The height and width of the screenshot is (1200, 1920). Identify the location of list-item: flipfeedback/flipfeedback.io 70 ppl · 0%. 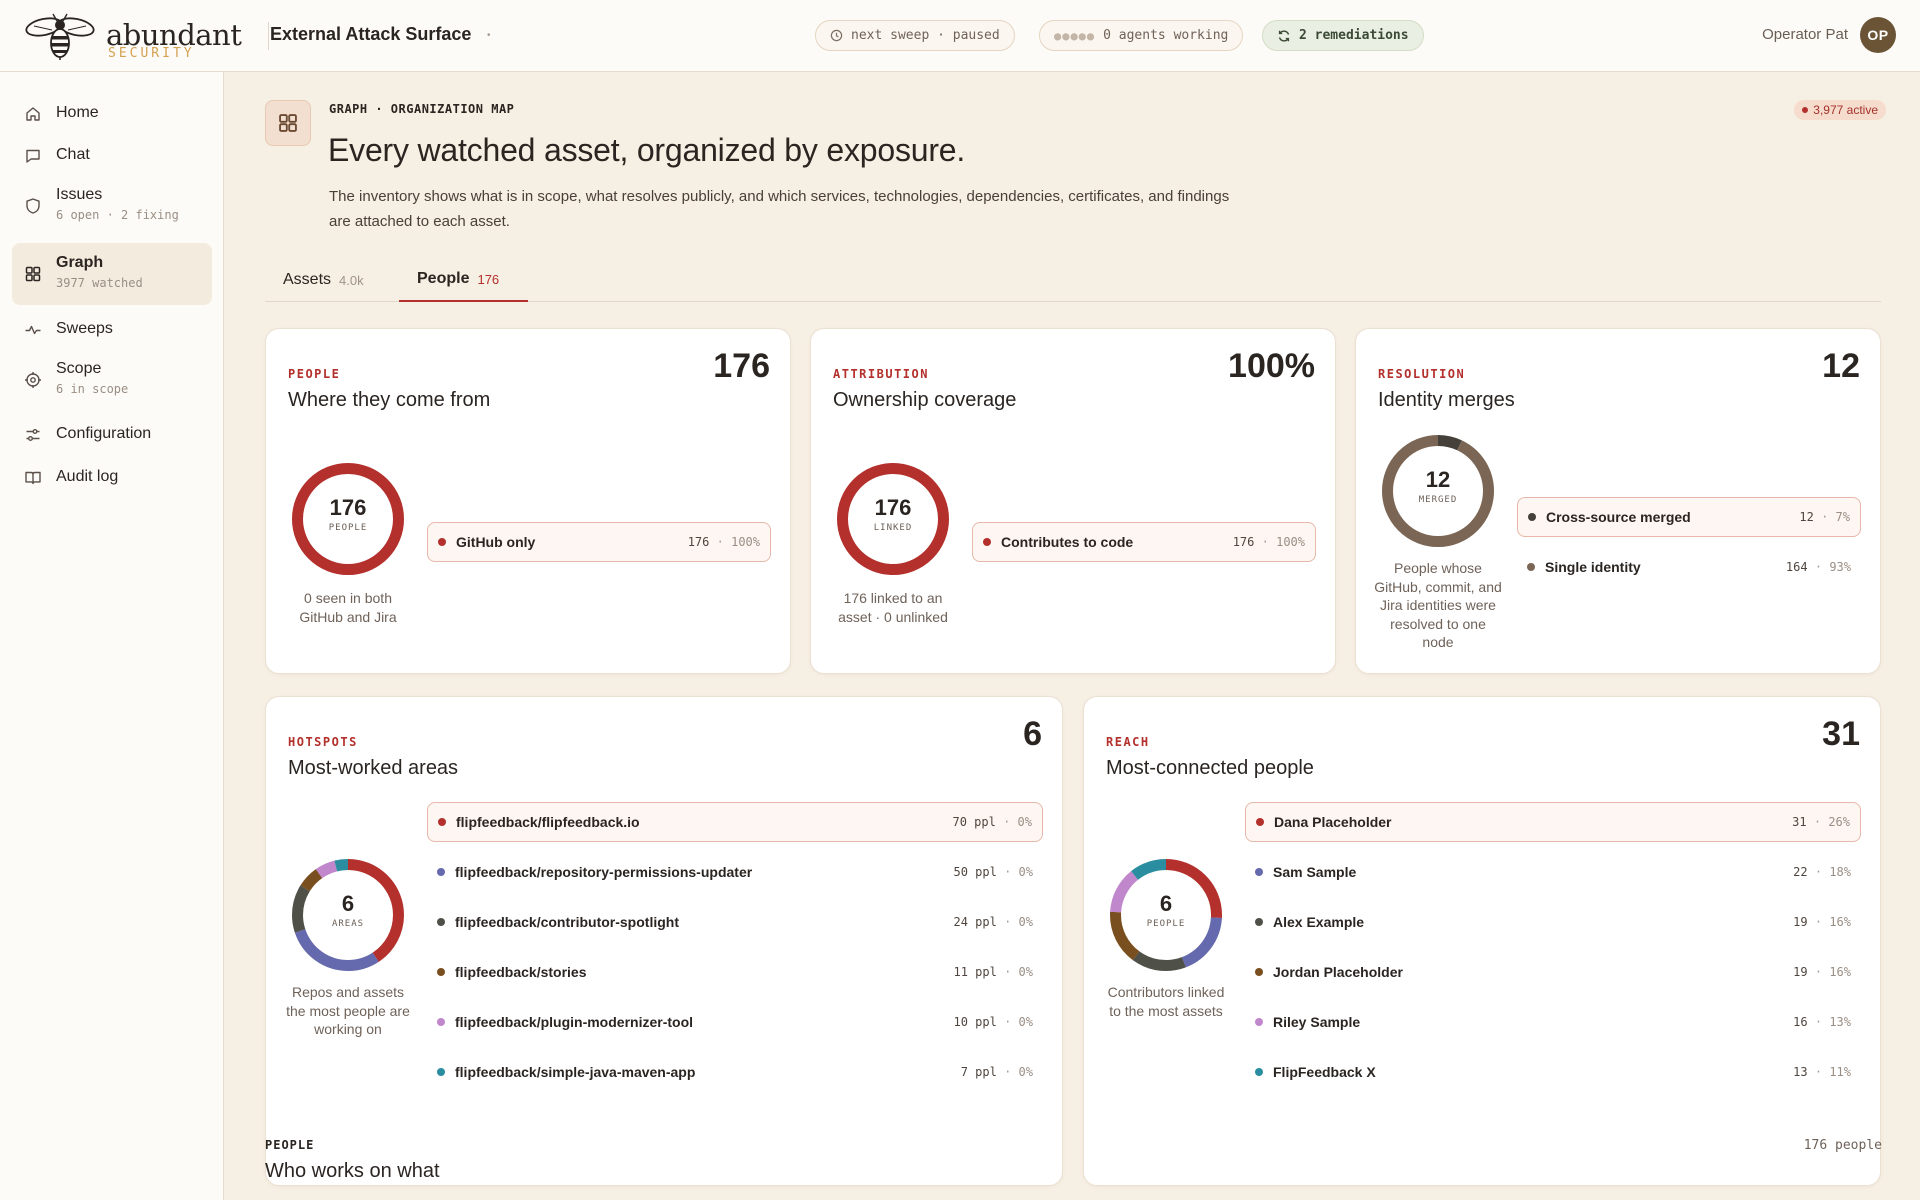
(735, 822).